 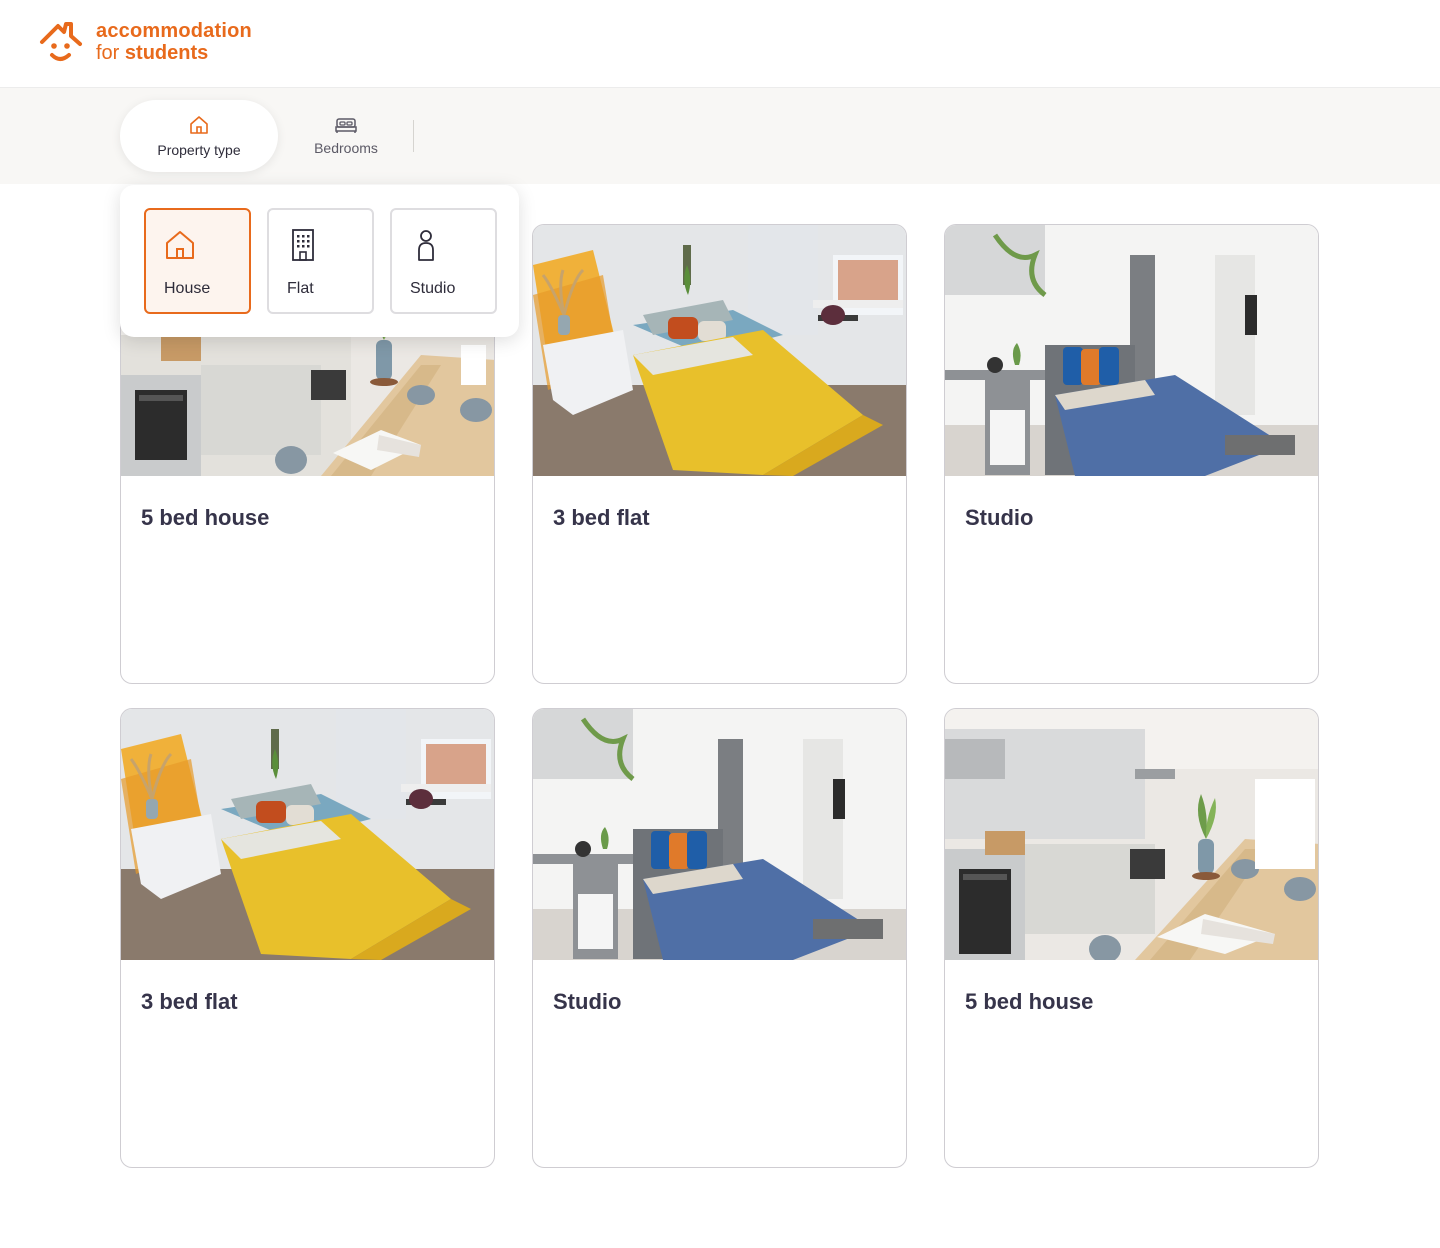 What do you see at coordinates (346, 125) in the screenshot?
I see `bed-icon` at bounding box center [346, 125].